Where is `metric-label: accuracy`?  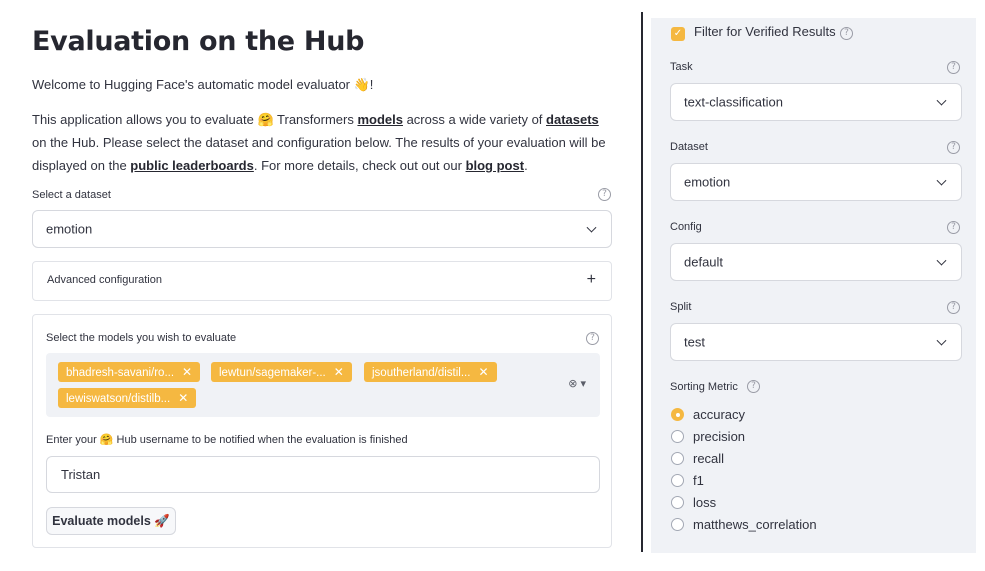 metric-label: accuracy is located at coordinates (719, 414).